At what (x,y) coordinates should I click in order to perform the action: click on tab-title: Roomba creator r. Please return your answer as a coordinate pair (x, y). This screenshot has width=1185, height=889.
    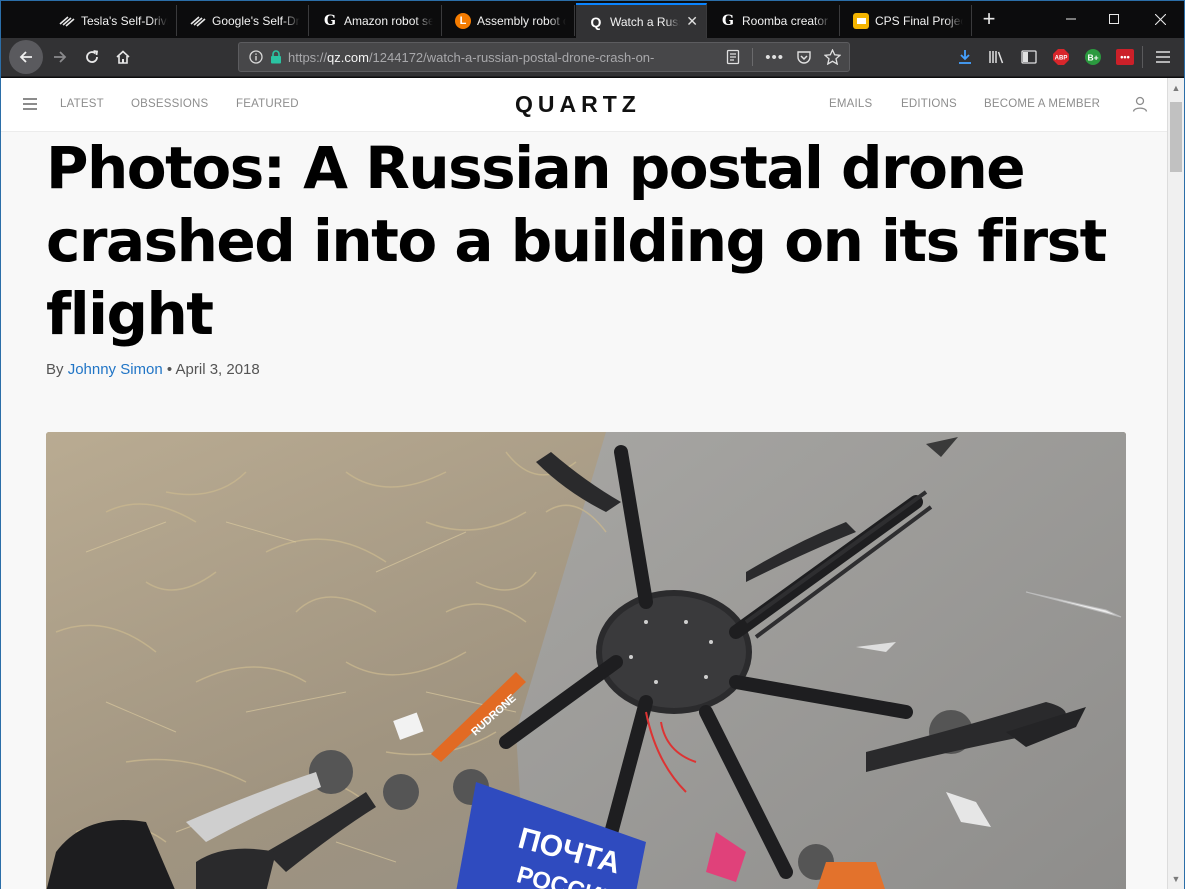
    Looking at the image, I should click on (786, 20).